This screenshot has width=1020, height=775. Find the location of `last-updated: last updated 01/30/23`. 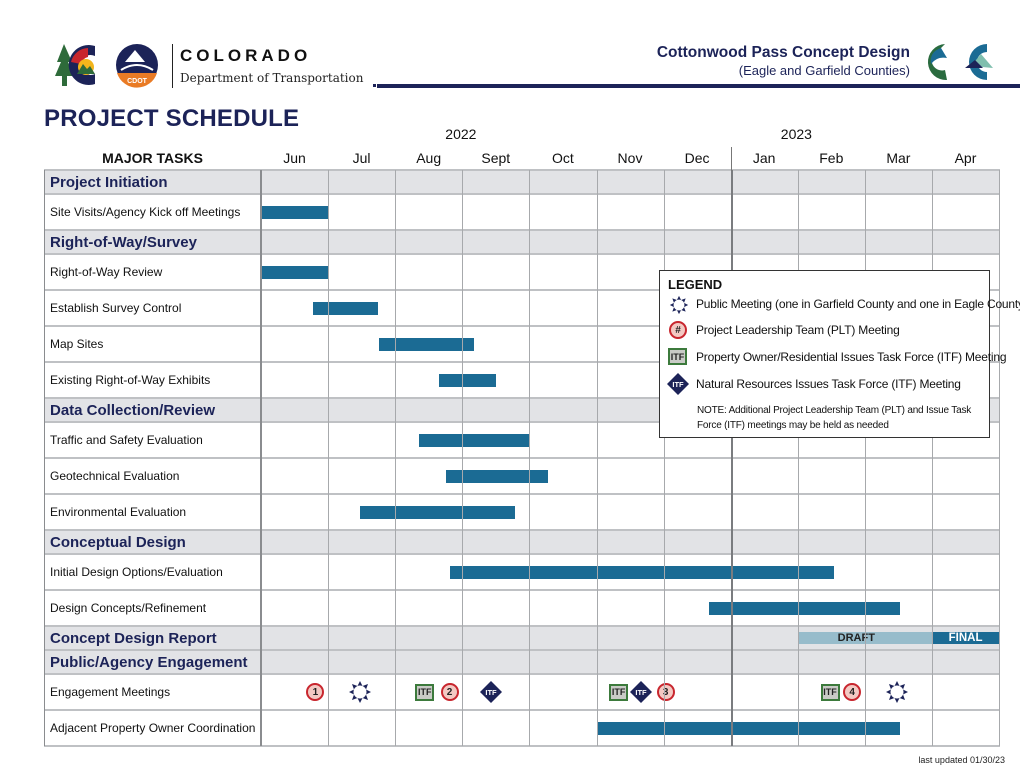

last-updated: last updated 01/30/23 is located at coordinates (961, 760).